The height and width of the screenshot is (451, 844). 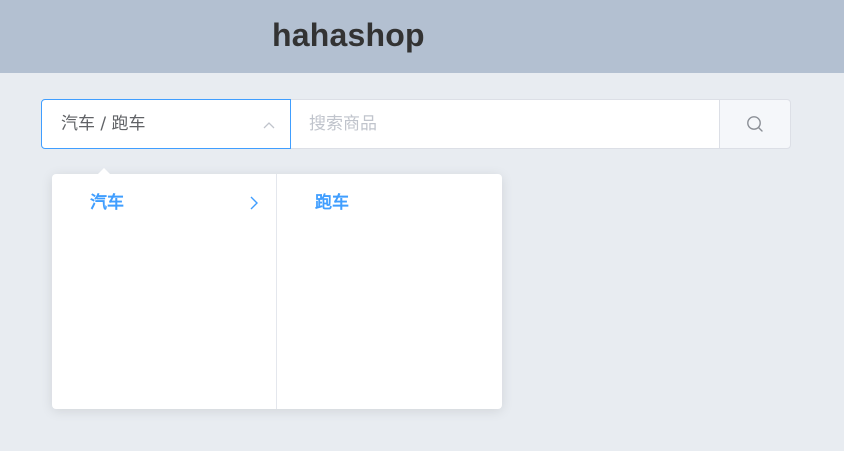 What do you see at coordinates (348, 35) in the screenshot?
I see `site-title: hahashop` at bounding box center [348, 35].